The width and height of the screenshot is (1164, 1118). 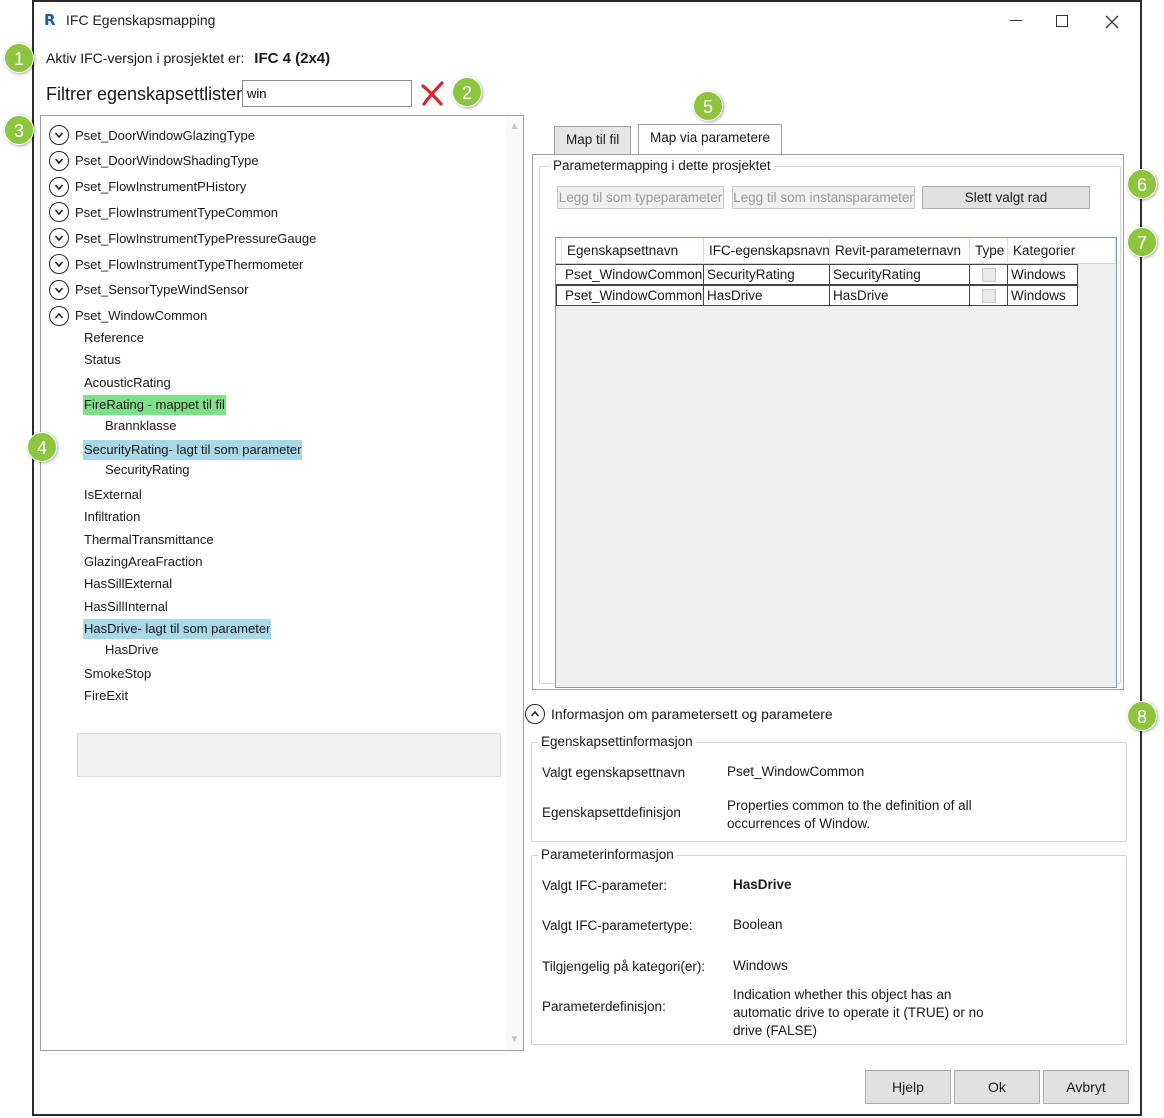 What do you see at coordinates (762, 884) in the screenshot?
I see `selected-param-value: HasDrive` at bounding box center [762, 884].